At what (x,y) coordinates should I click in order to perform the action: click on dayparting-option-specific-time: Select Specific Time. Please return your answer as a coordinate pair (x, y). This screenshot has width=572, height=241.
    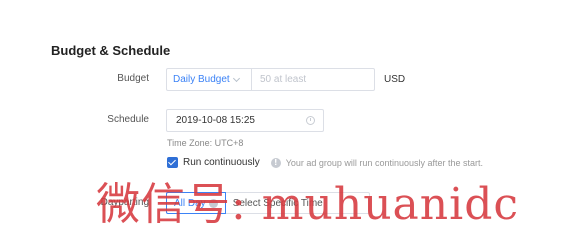
    Looking at the image, I should click on (278, 203).